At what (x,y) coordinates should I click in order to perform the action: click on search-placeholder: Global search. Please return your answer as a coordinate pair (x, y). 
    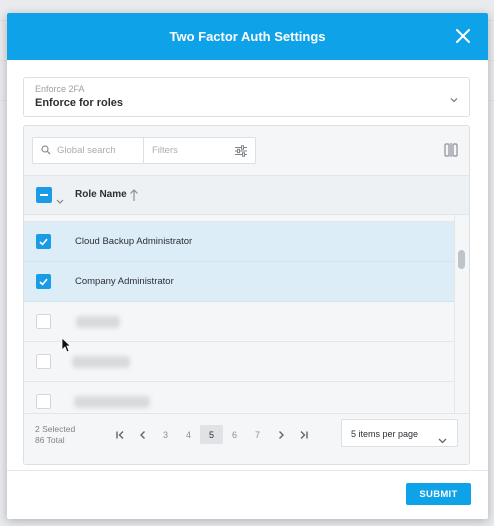
    Looking at the image, I should click on (86, 150).